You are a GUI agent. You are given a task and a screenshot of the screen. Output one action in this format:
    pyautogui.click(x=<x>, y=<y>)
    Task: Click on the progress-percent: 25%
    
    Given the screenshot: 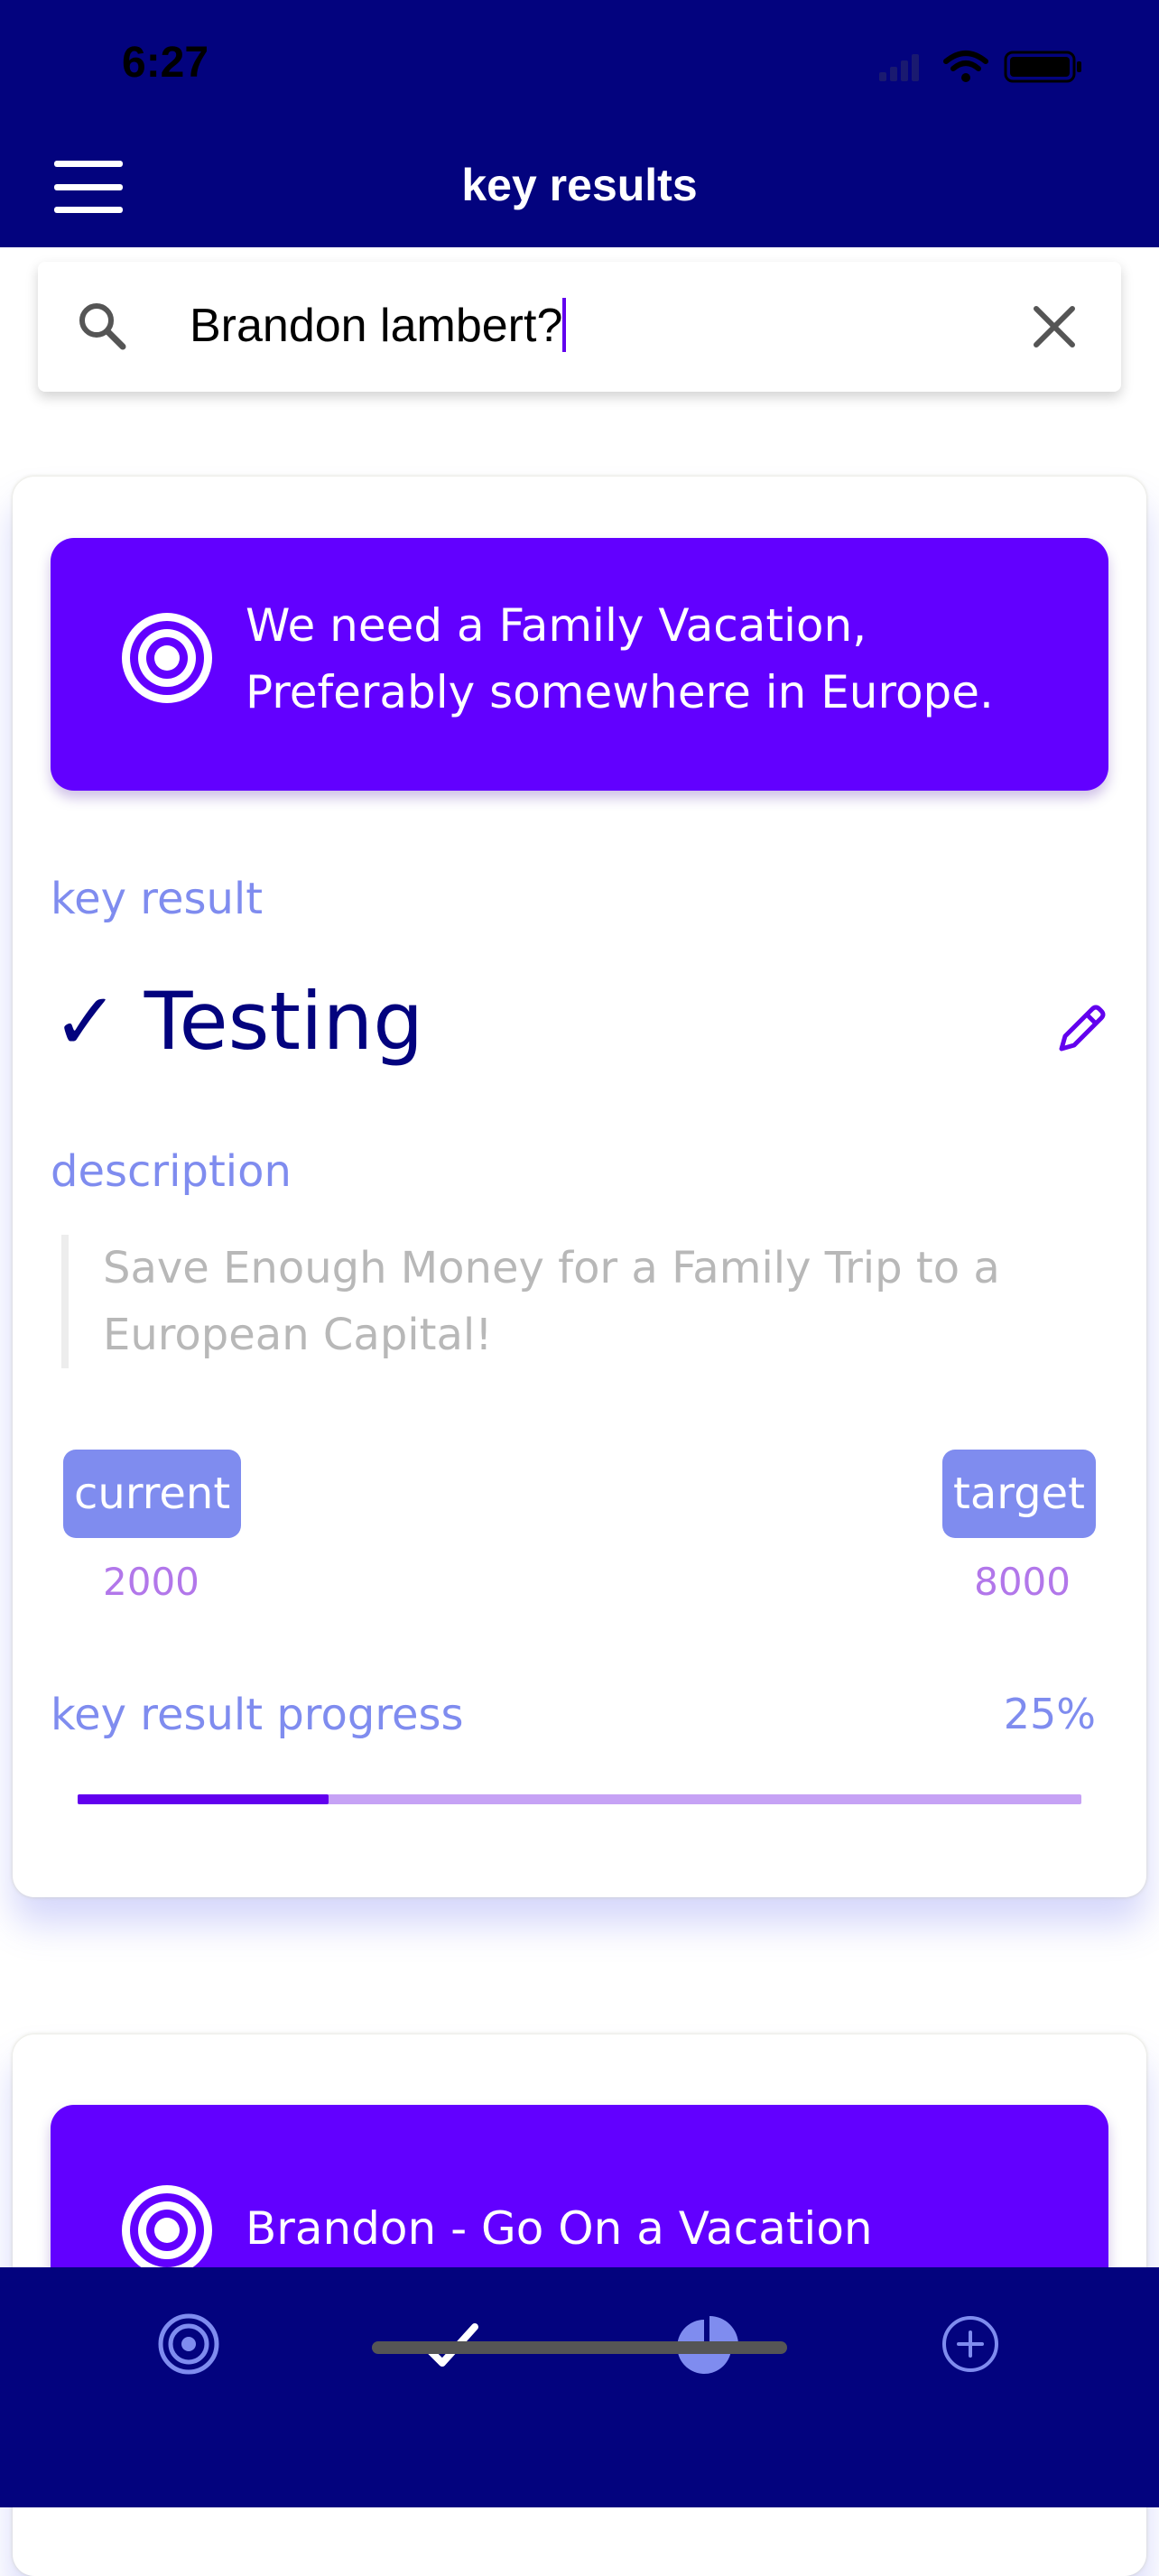 What is the action you would take?
    pyautogui.click(x=1049, y=1714)
    